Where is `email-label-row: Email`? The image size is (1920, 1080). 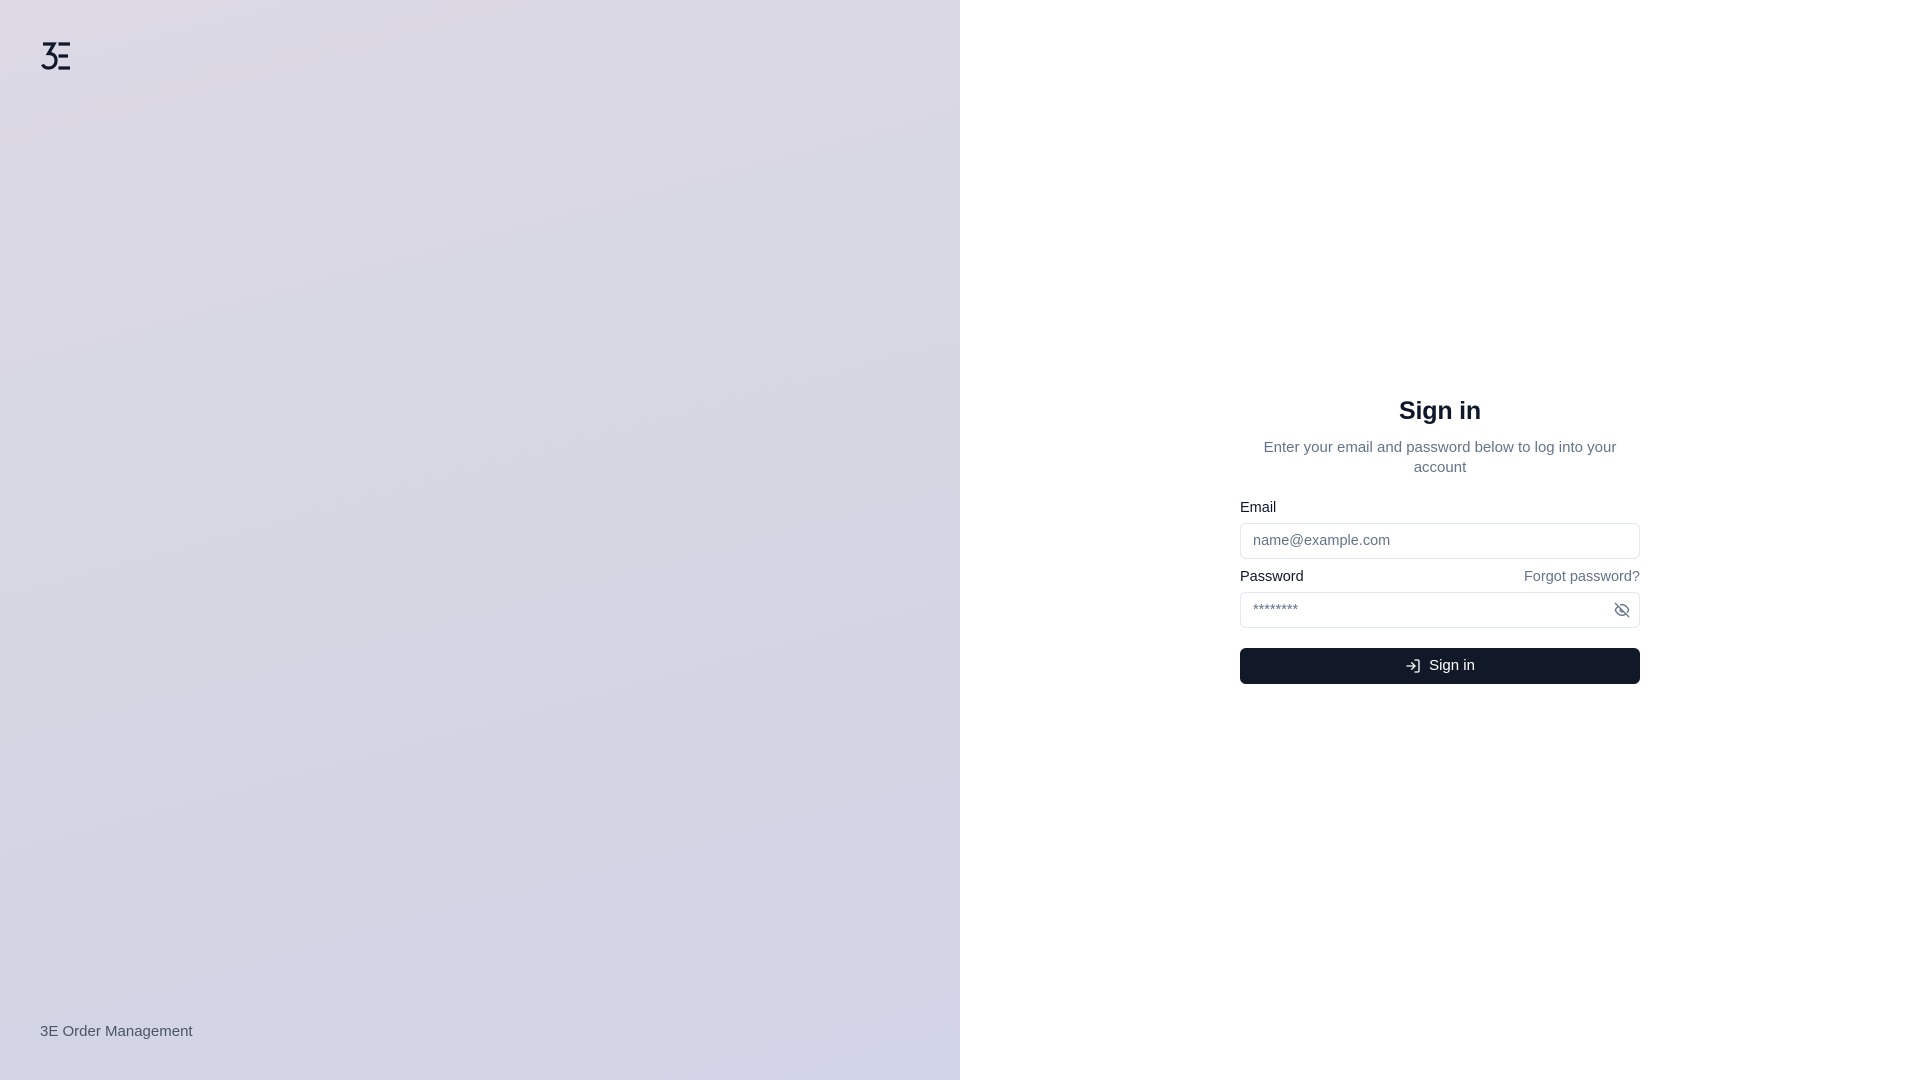
email-label-row: Email is located at coordinates (1440, 508).